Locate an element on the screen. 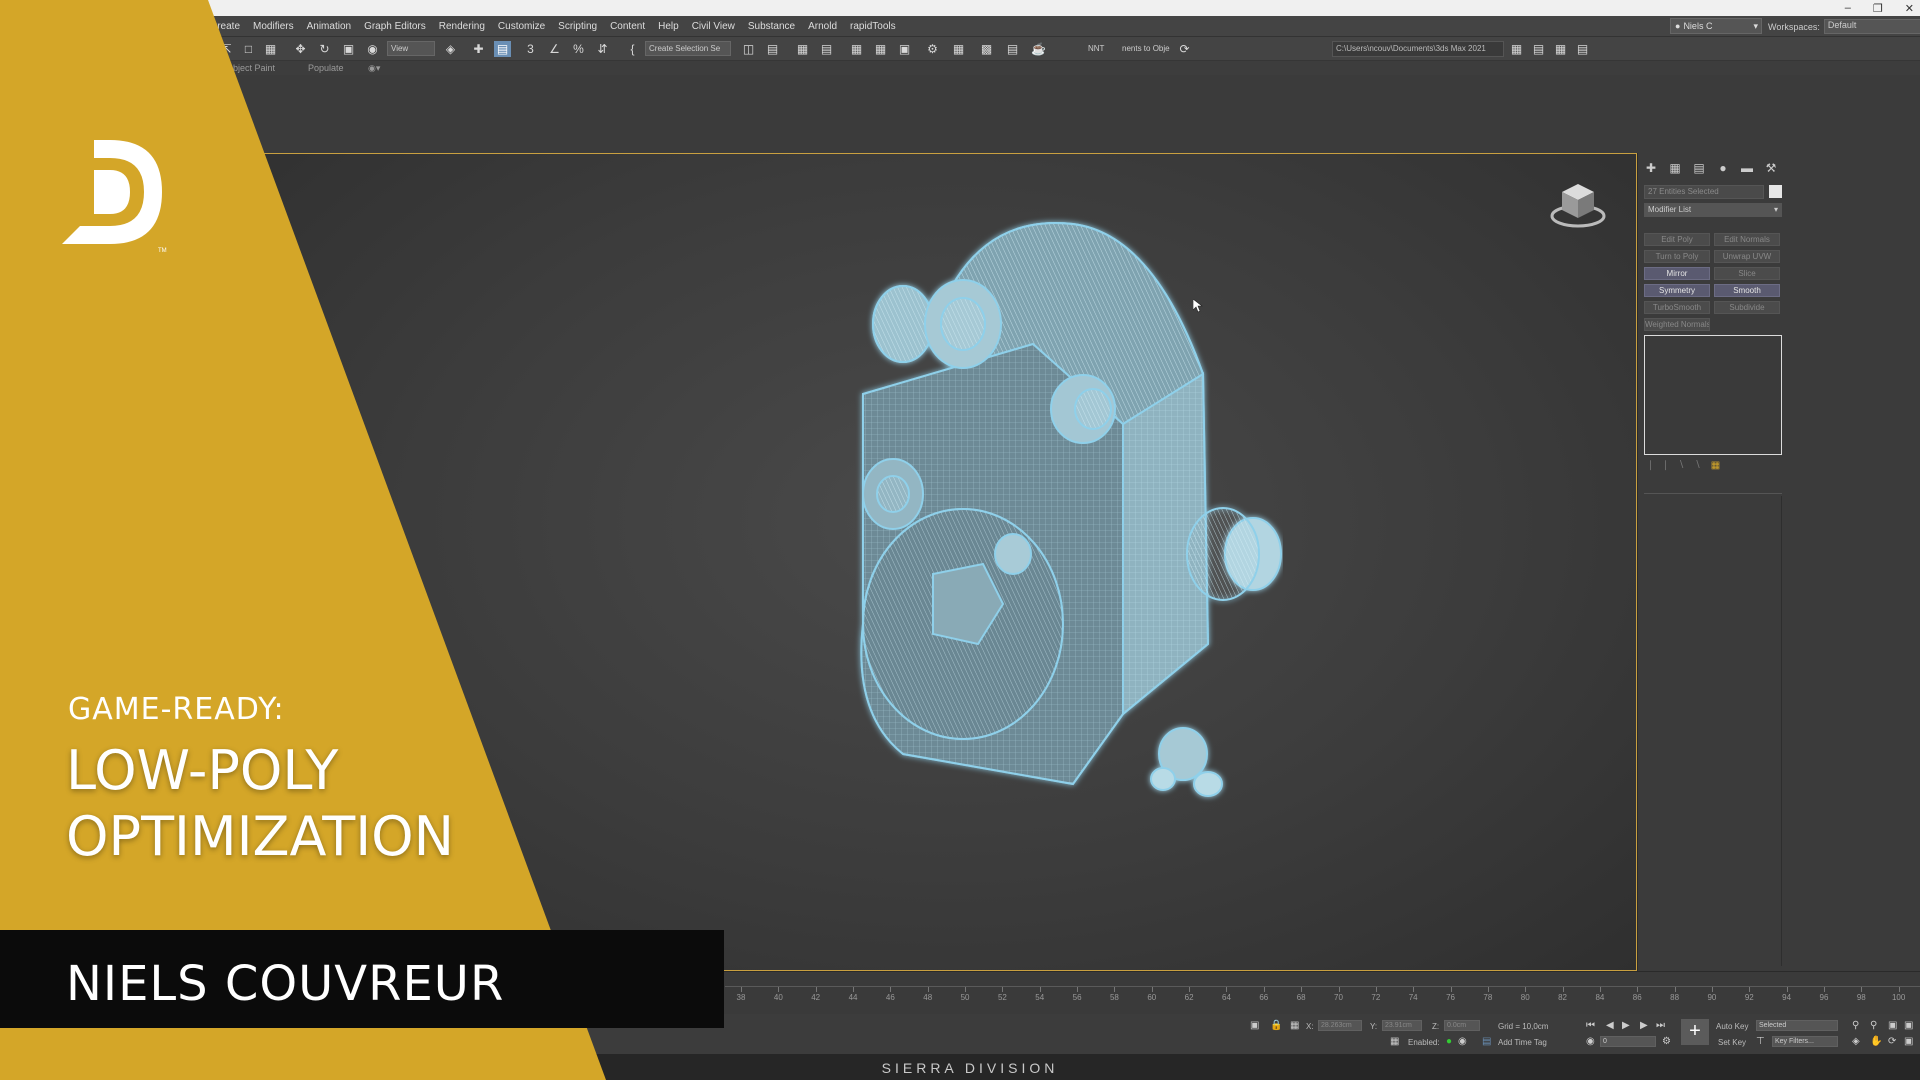  motion-tab-icon: ● is located at coordinates (1723, 168).